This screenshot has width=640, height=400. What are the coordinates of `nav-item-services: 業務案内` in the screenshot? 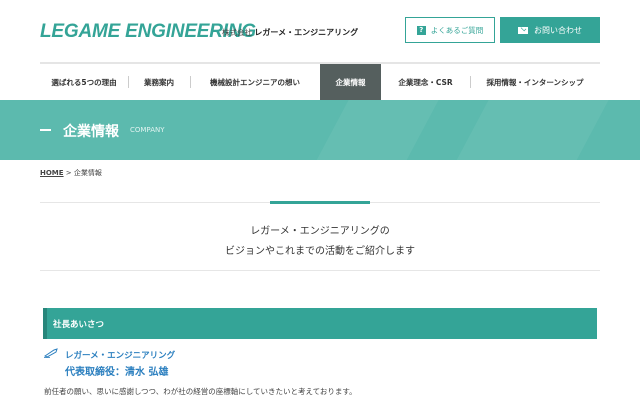 It's located at (159, 82).